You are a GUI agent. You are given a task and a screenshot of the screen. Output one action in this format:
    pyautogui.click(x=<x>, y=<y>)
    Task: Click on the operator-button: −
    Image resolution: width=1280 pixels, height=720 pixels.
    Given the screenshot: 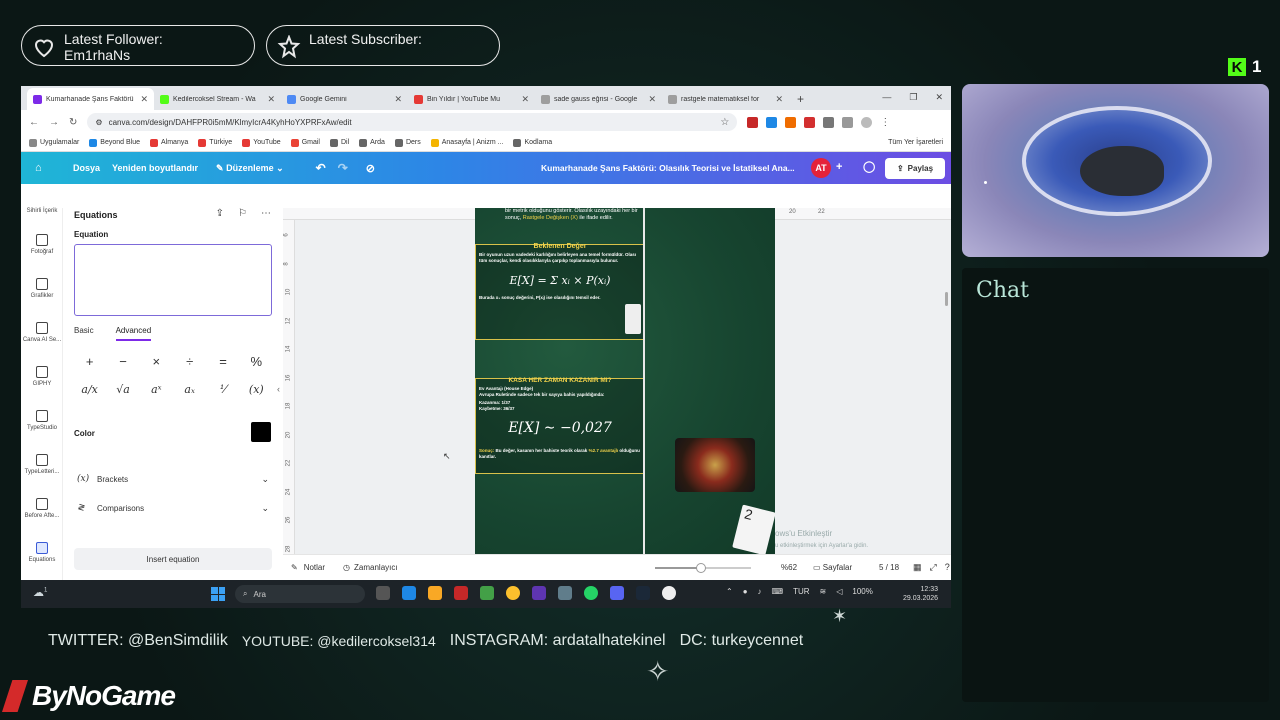 What is the action you would take?
    pyautogui.click(x=122, y=361)
    